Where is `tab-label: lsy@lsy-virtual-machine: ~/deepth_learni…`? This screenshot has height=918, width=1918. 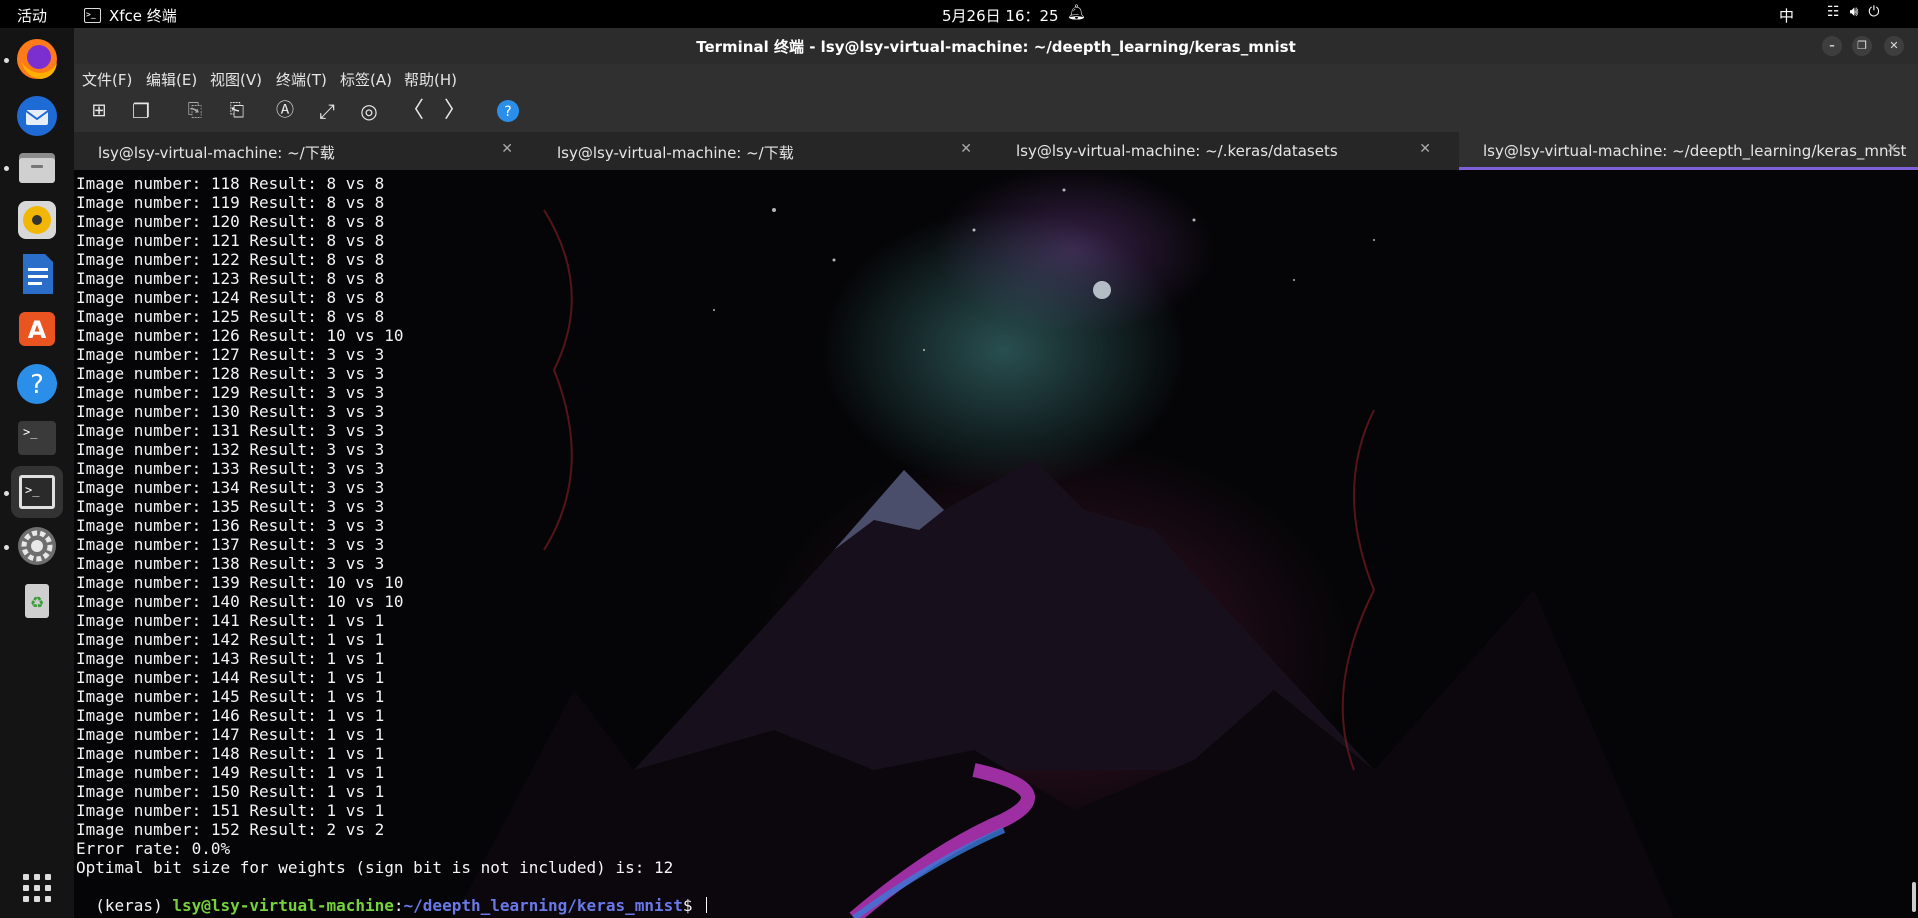
tab-label: lsy@lsy-virtual-machine: ~/deepth_learni… is located at coordinates (1695, 151).